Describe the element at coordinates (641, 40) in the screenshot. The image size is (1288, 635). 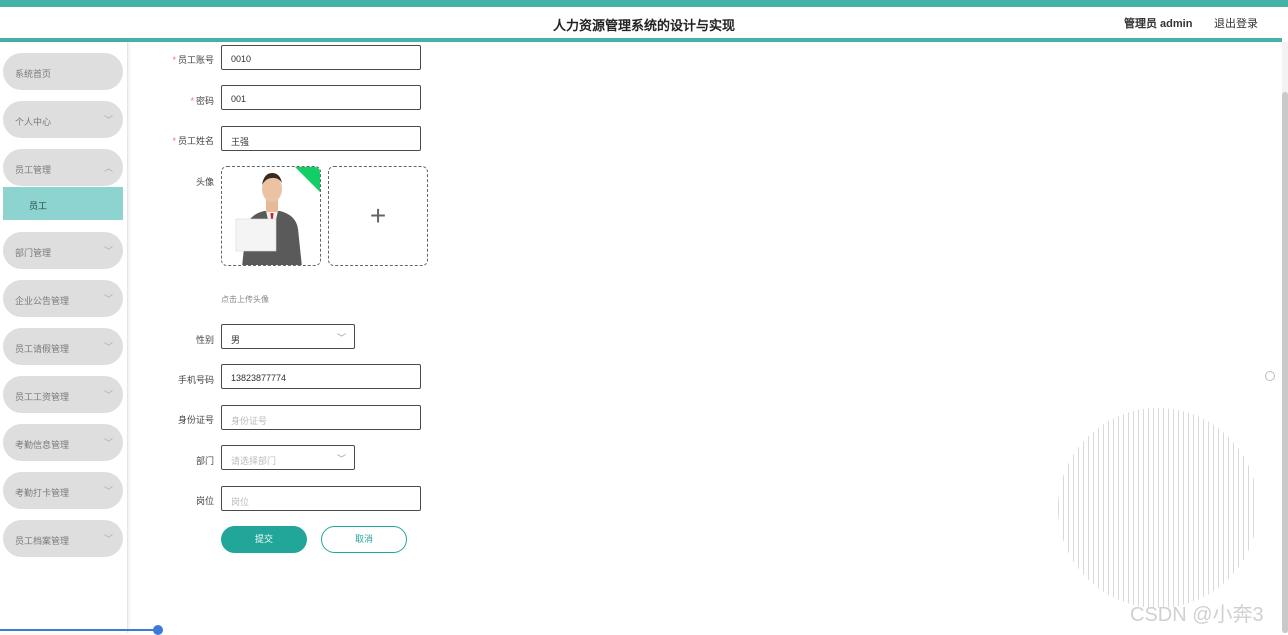
I see `header-divider` at that location.